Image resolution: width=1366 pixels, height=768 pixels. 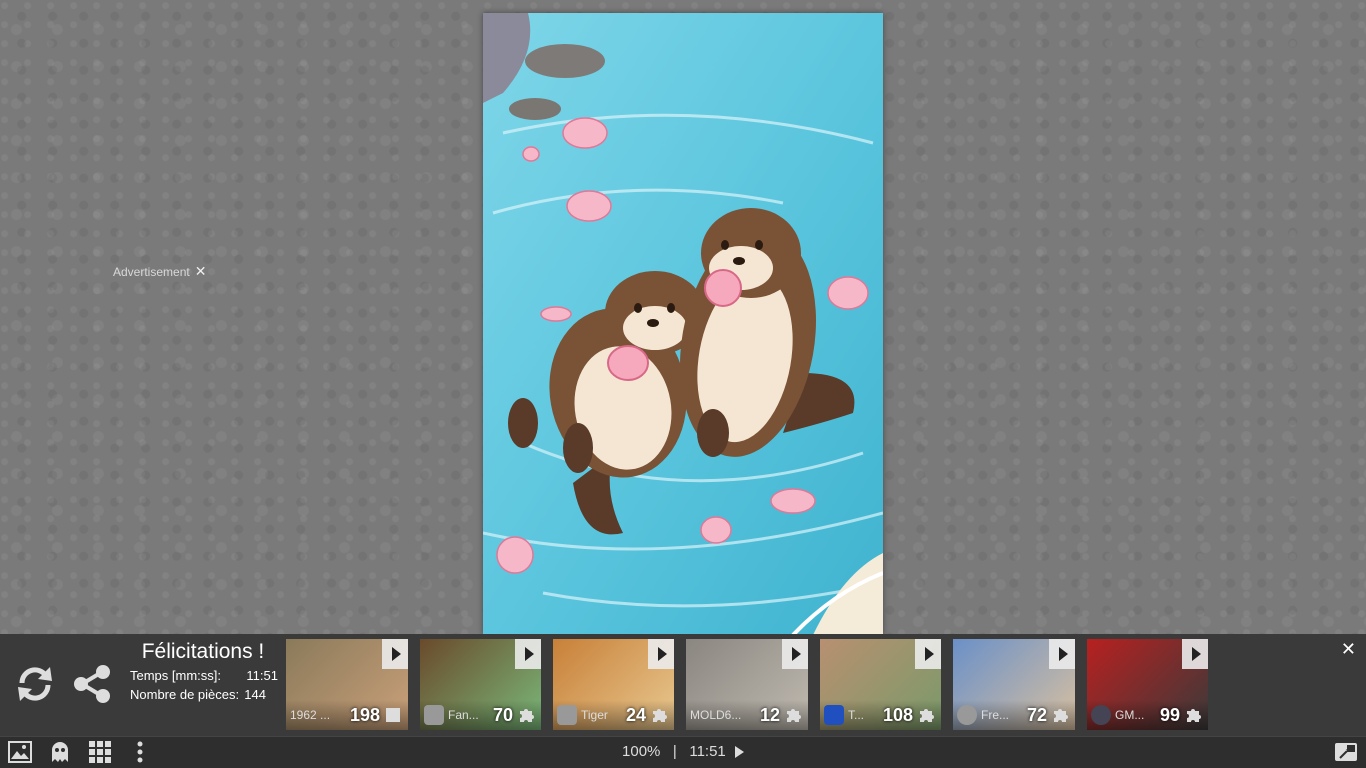 I want to click on thumbnail-meta: Fan... 70, so click(x=480, y=715).